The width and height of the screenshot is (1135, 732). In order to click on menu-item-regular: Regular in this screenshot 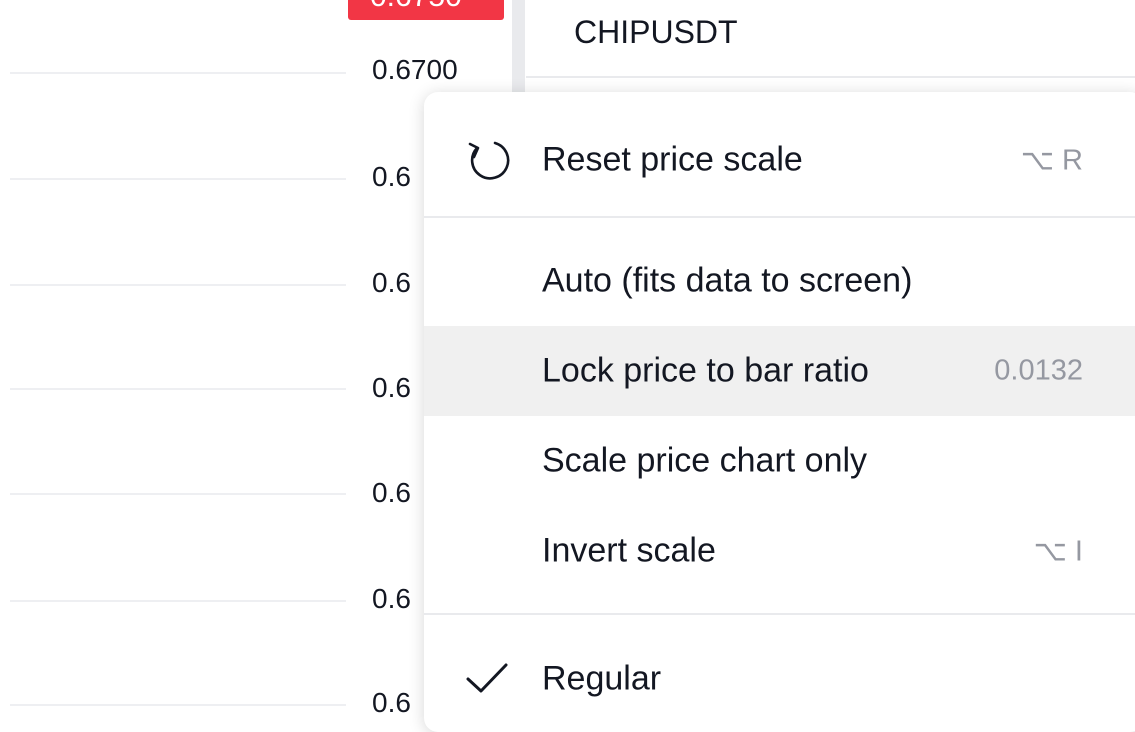, I will do `click(779, 679)`.